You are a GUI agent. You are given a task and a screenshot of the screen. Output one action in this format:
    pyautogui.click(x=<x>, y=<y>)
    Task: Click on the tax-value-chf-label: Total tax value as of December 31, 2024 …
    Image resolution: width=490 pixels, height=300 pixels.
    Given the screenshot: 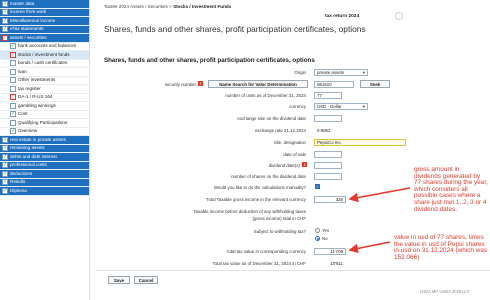 What is the action you would take?
    pyautogui.click(x=259, y=263)
    